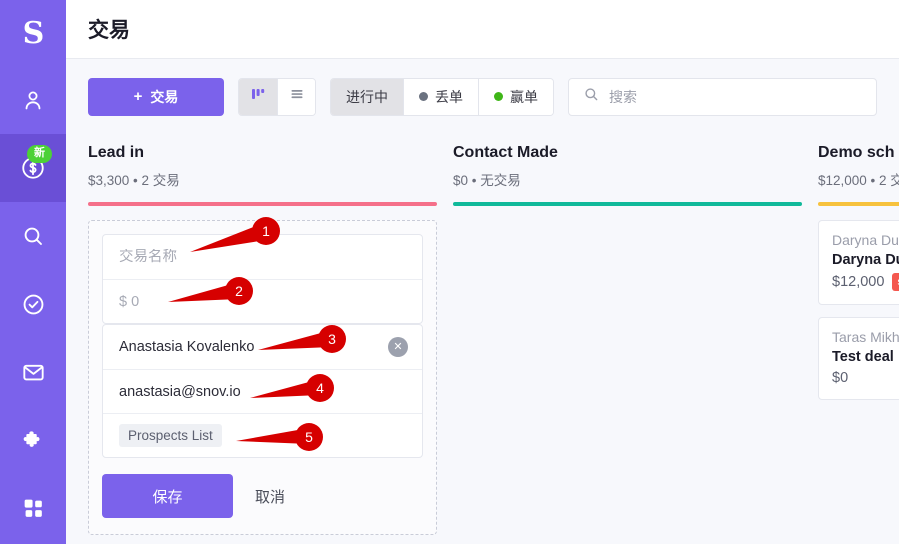  I want to click on column-summary: $3,300 • 2 交易, so click(134, 180).